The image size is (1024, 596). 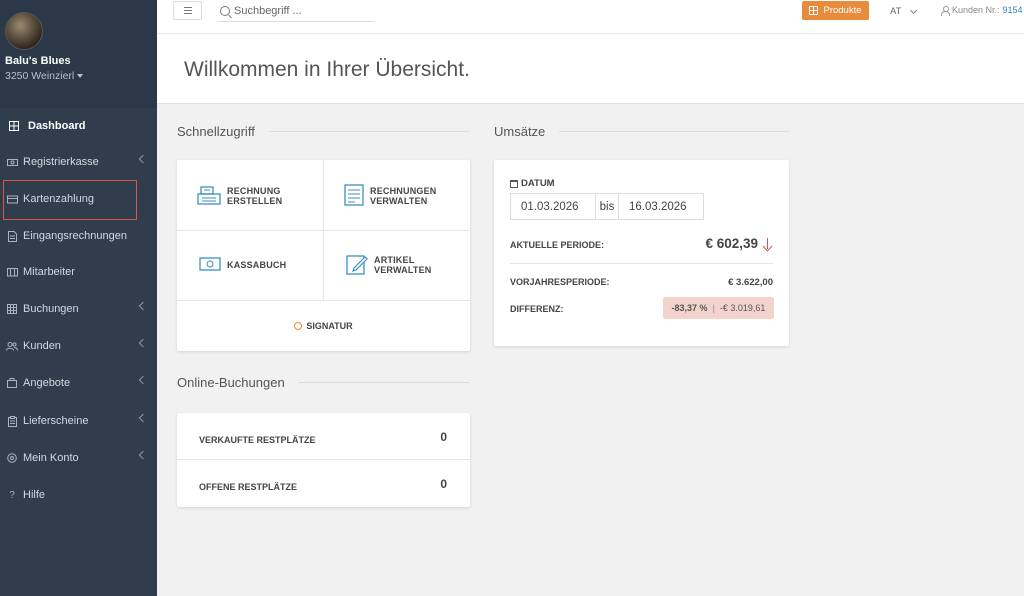 What do you see at coordinates (550, 206) in the screenshot?
I see `date-from-value: 01.03.2026` at bounding box center [550, 206].